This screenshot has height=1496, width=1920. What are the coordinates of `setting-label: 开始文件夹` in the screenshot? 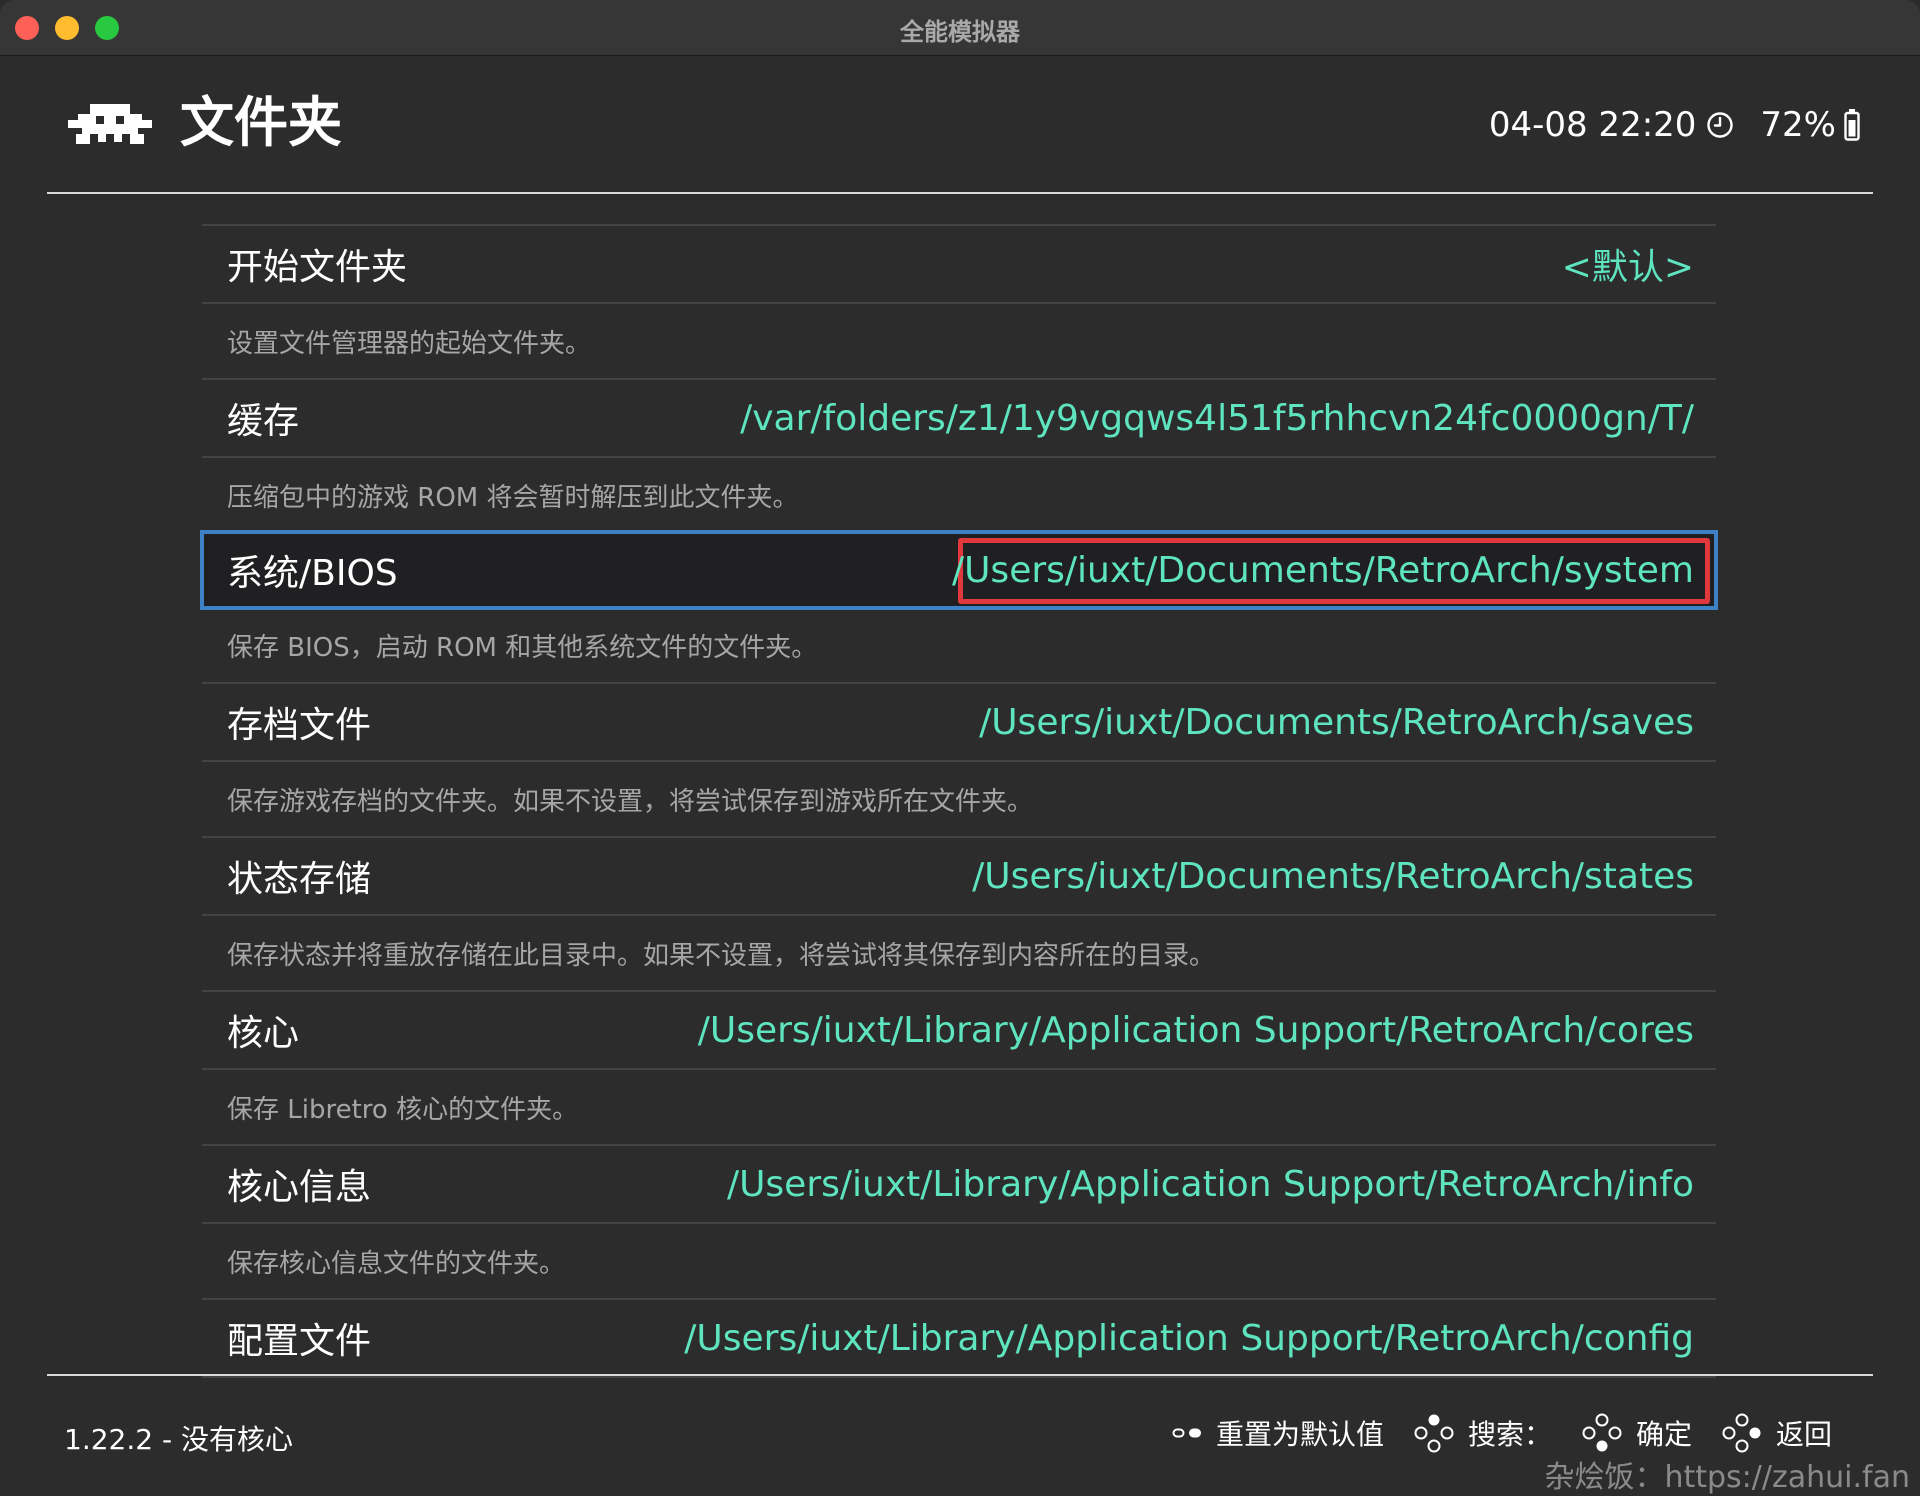 It's located at (317, 267).